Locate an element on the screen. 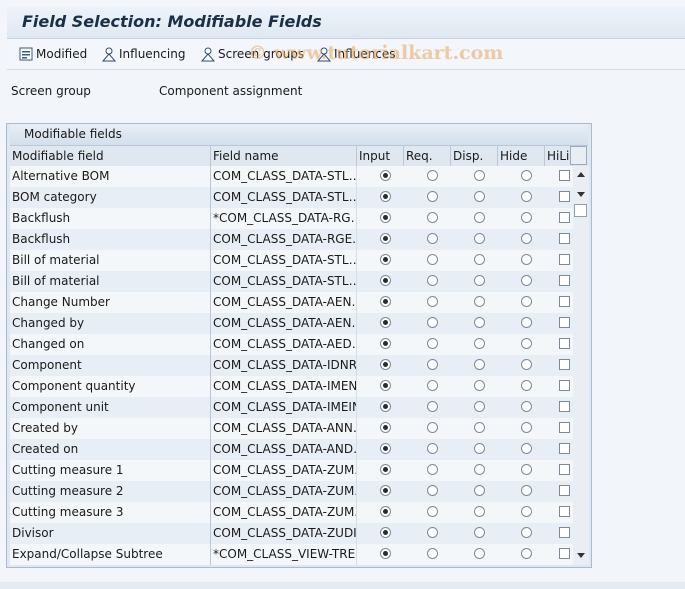 Image resolution: width=685 pixels, height=589 pixels. column-header-req: Req. is located at coordinates (427, 156).